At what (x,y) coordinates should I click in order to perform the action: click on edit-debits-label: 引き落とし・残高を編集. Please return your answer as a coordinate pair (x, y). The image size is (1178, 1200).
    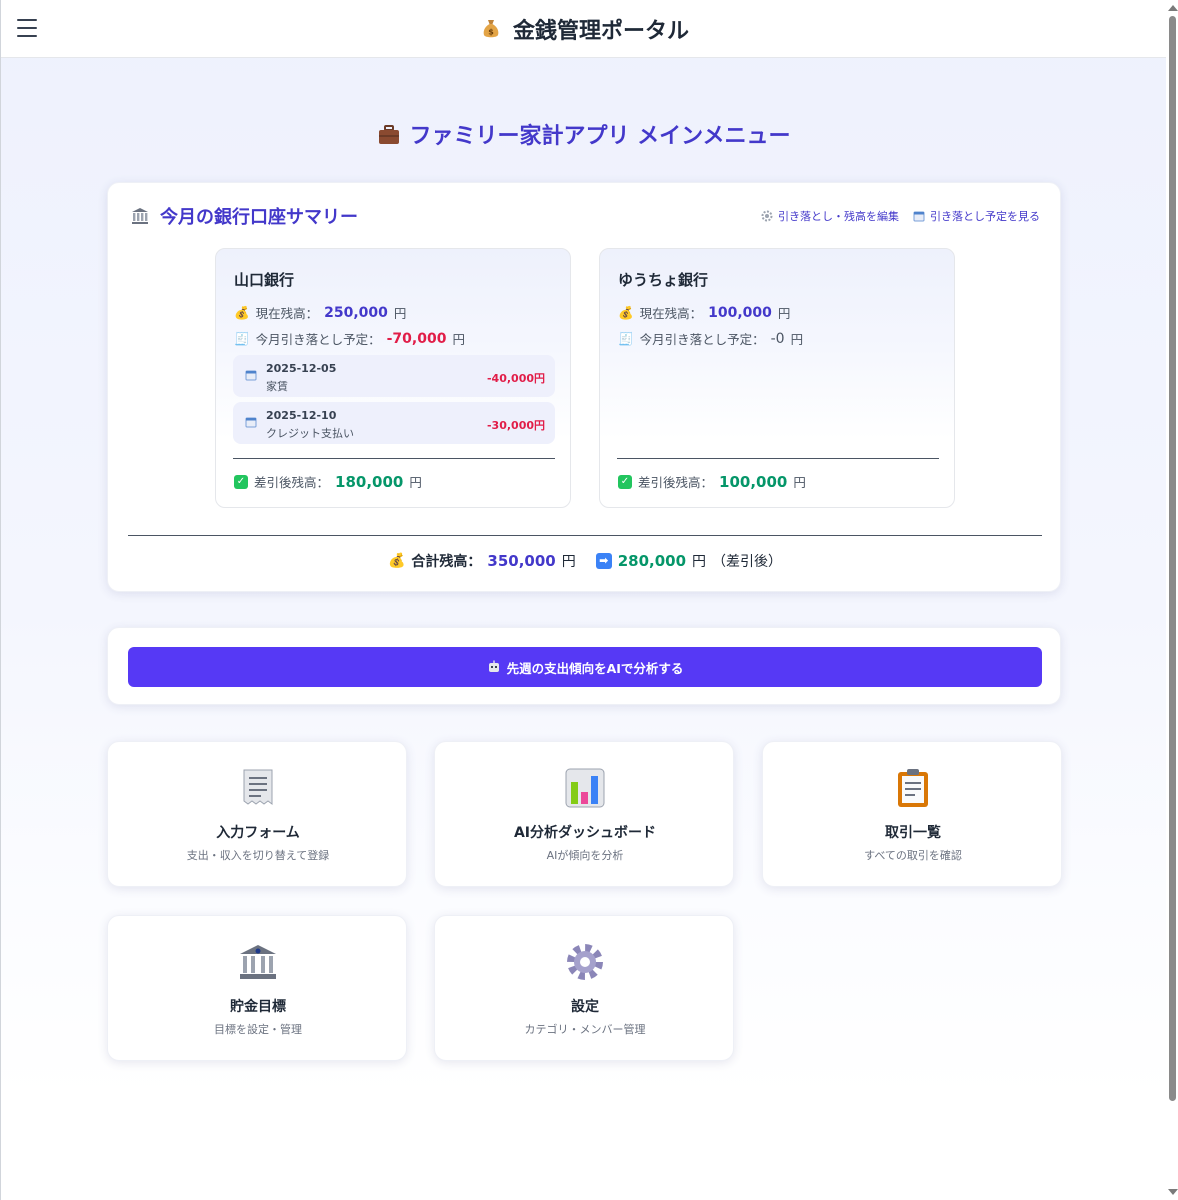
    Looking at the image, I should click on (838, 216).